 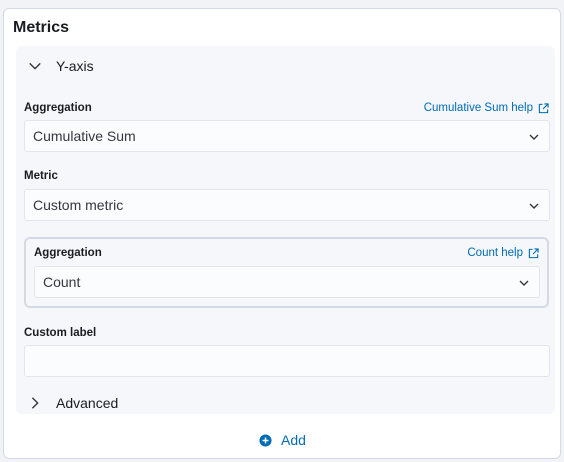 What do you see at coordinates (78, 205) in the screenshot?
I see `metric-select-value: Custom metric` at bounding box center [78, 205].